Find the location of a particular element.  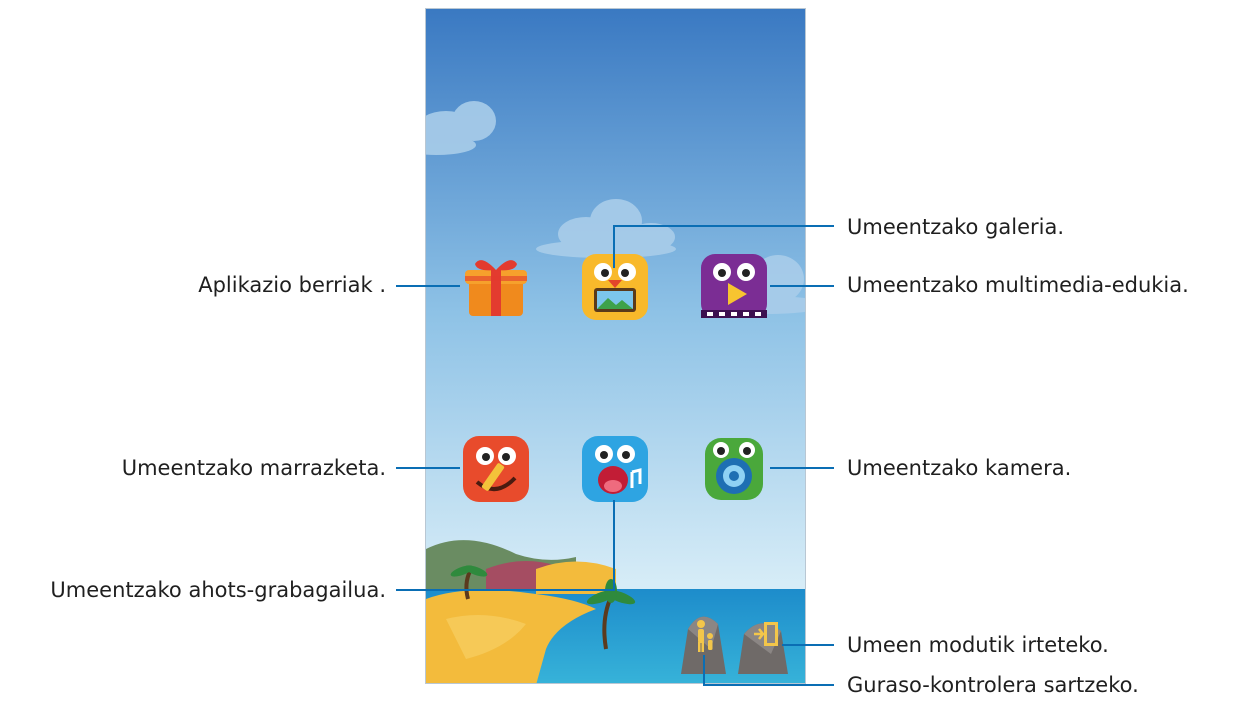

parental-control-button is located at coordinates (704, 636).